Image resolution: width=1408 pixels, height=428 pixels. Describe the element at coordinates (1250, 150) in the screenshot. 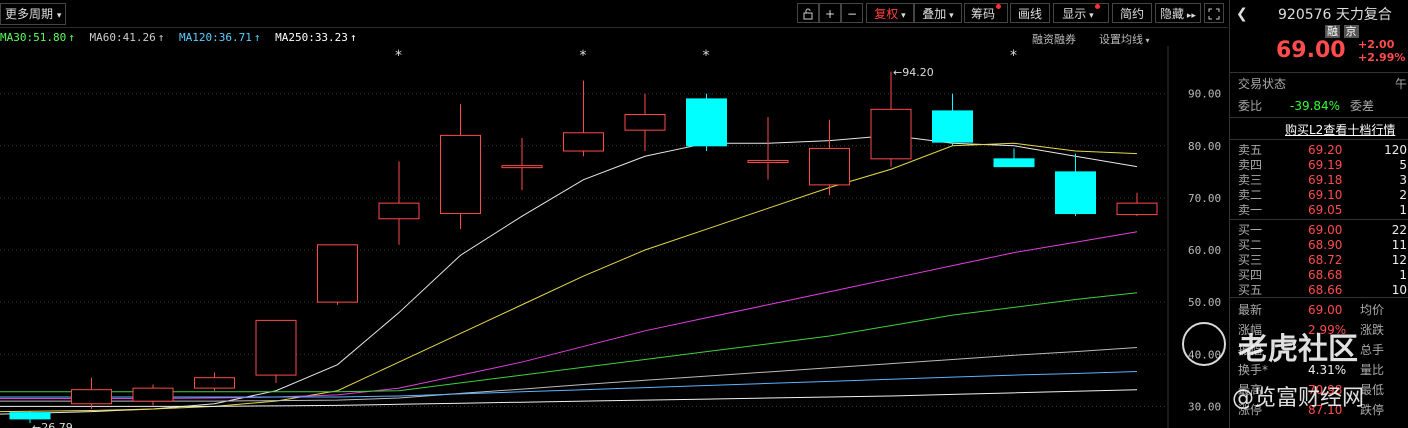

I see `order-level-label: 卖五` at that location.